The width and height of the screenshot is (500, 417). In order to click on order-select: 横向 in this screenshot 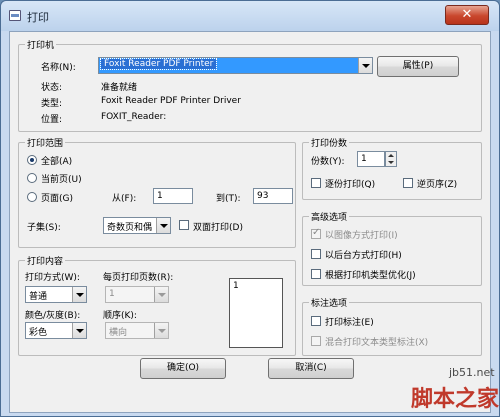, I will do `click(137, 330)`.